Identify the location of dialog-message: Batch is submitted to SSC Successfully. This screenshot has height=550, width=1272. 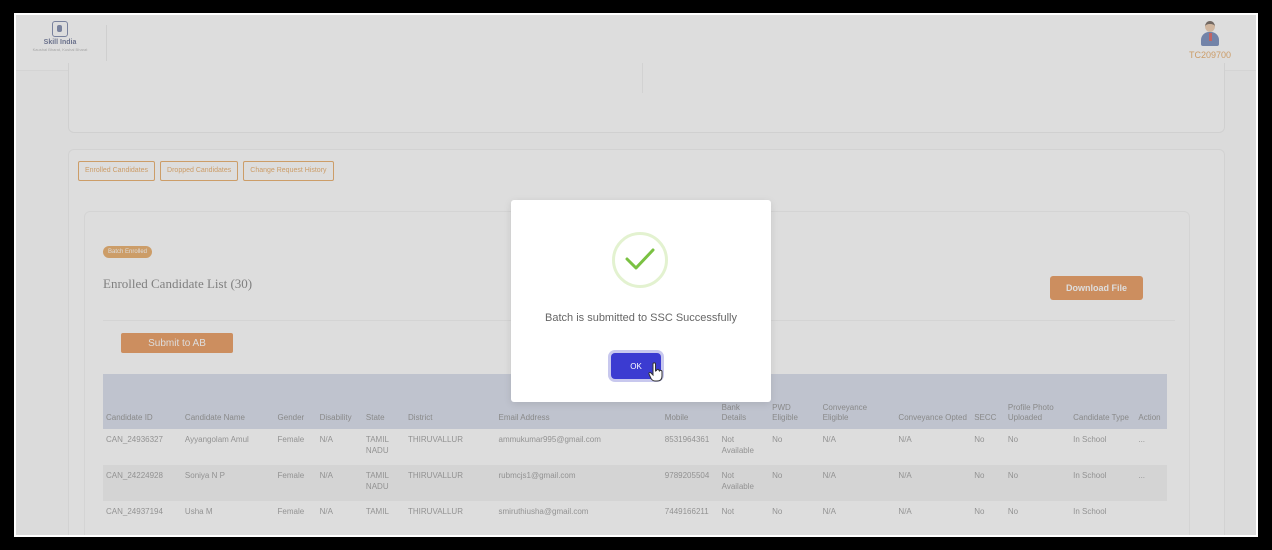
(641, 318).